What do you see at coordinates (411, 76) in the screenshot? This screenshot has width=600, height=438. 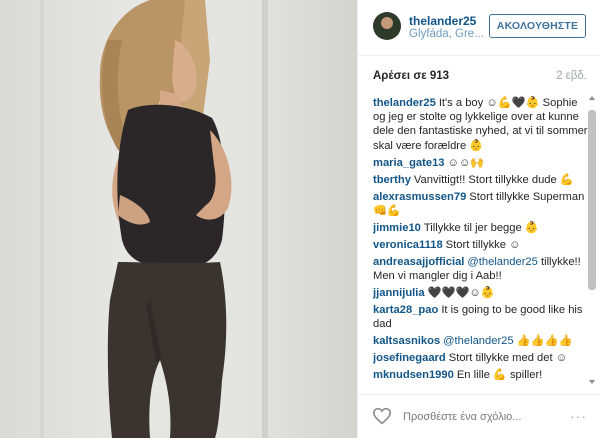 I see `likes-count: Αρέσει σε 913` at bounding box center [411, 76].